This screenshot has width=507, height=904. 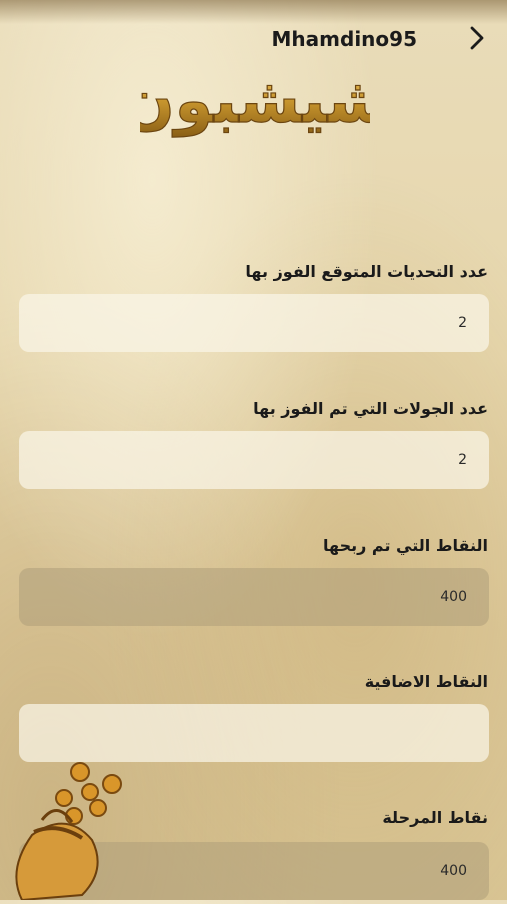 I want to click on chevron-right-icon, so click(x=477, y=38).